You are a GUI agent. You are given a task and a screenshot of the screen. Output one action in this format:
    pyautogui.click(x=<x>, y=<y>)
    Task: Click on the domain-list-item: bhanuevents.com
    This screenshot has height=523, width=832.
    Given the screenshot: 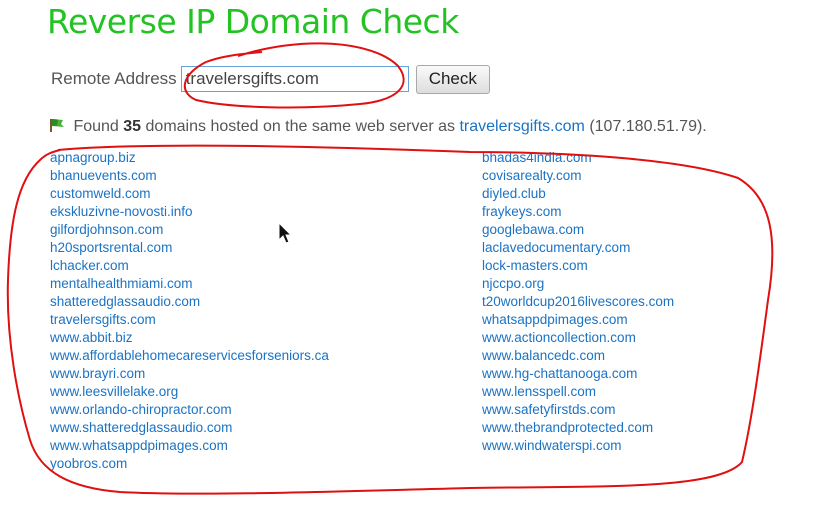 What is the action you would take?
    pyautogui.click(x=189, y=177)
    